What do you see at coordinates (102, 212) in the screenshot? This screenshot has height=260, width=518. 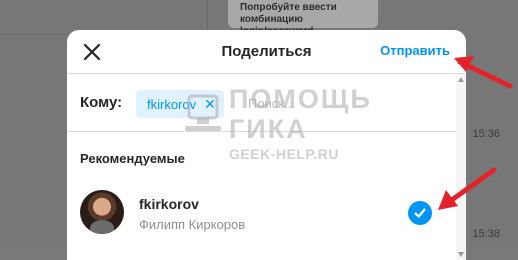 I see `avatar` at bounding box center [102, 212].